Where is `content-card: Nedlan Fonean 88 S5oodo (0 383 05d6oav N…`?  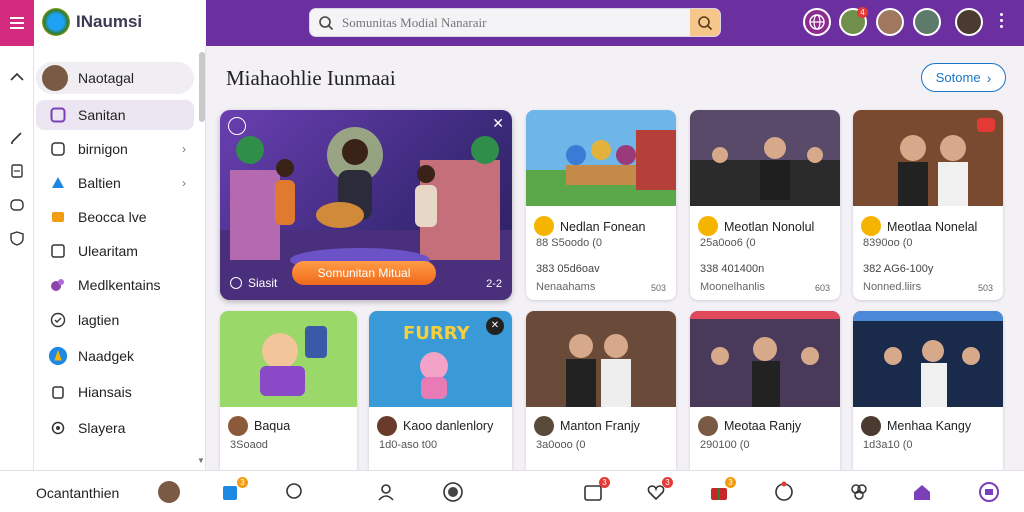
content-card: Nedlan Fonean 88 S5oodo (0 383 05d6oav N… is located at coordinates (601, 205).